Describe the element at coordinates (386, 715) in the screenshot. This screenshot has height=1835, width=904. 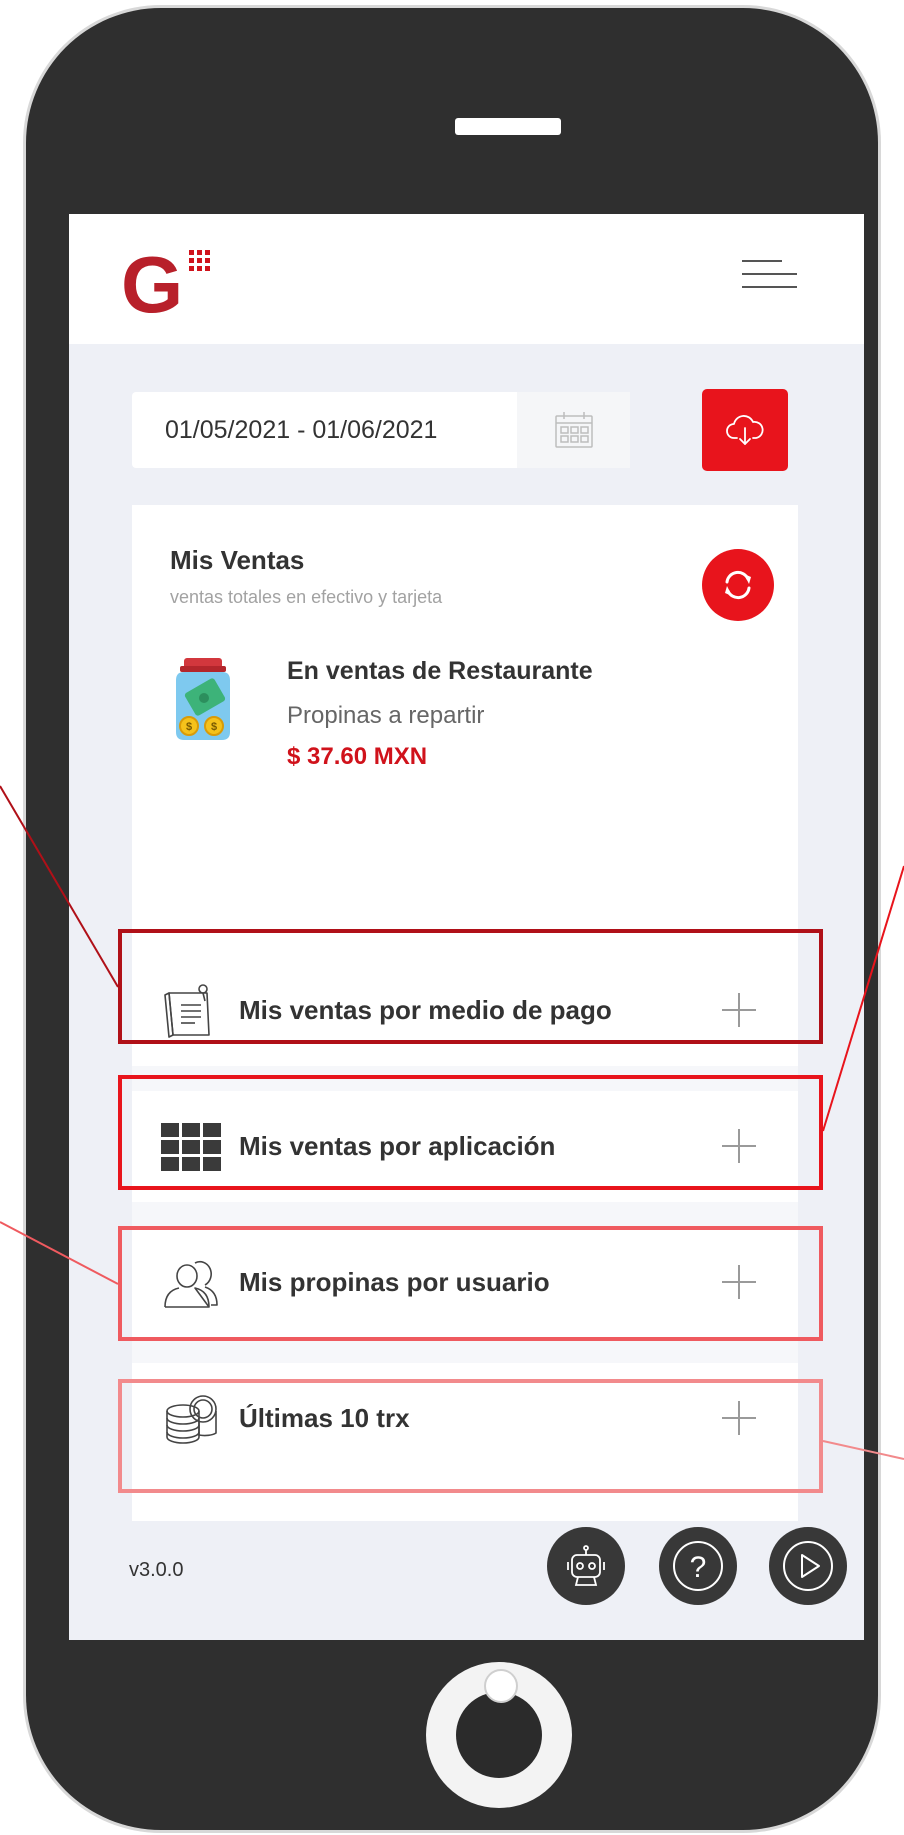
I see `tips-label: Propinas a repartir` at that location.